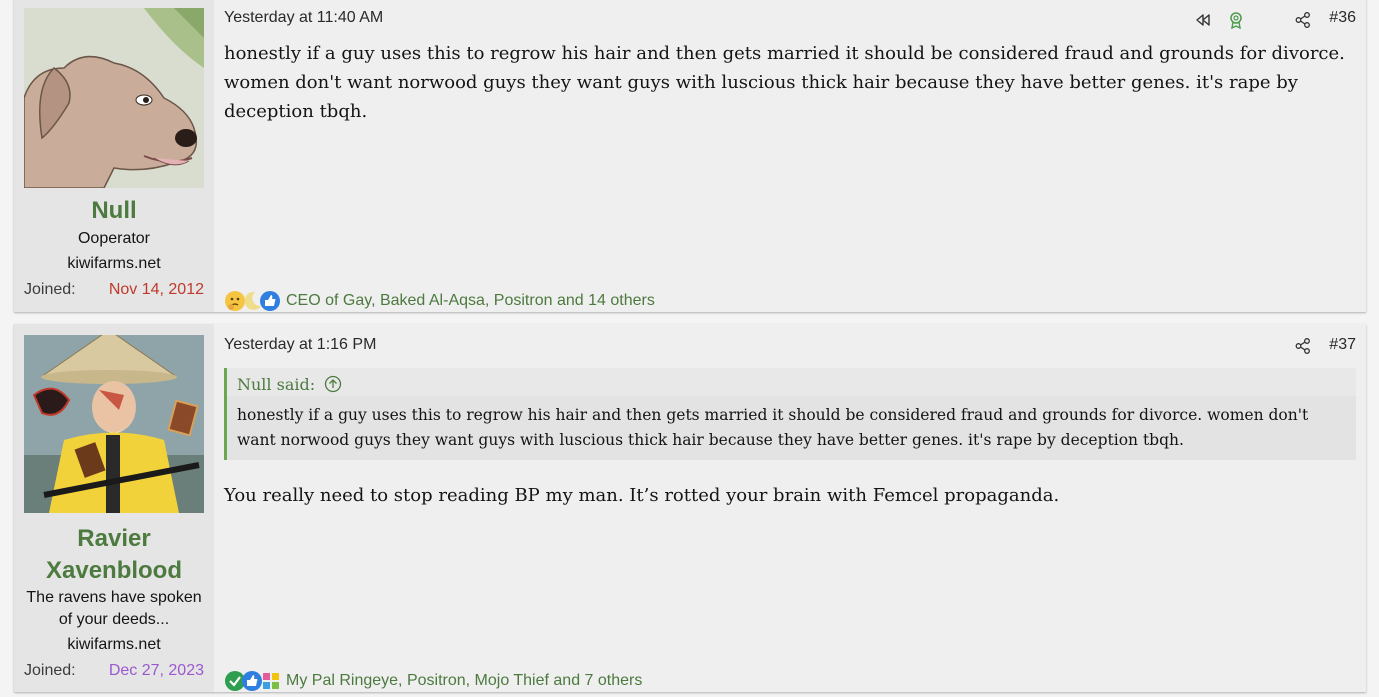 The width and height of the screenshot is (1379, 697). I want to click on post-date: Yesterday at 1:16 PM, so click(300, 345).